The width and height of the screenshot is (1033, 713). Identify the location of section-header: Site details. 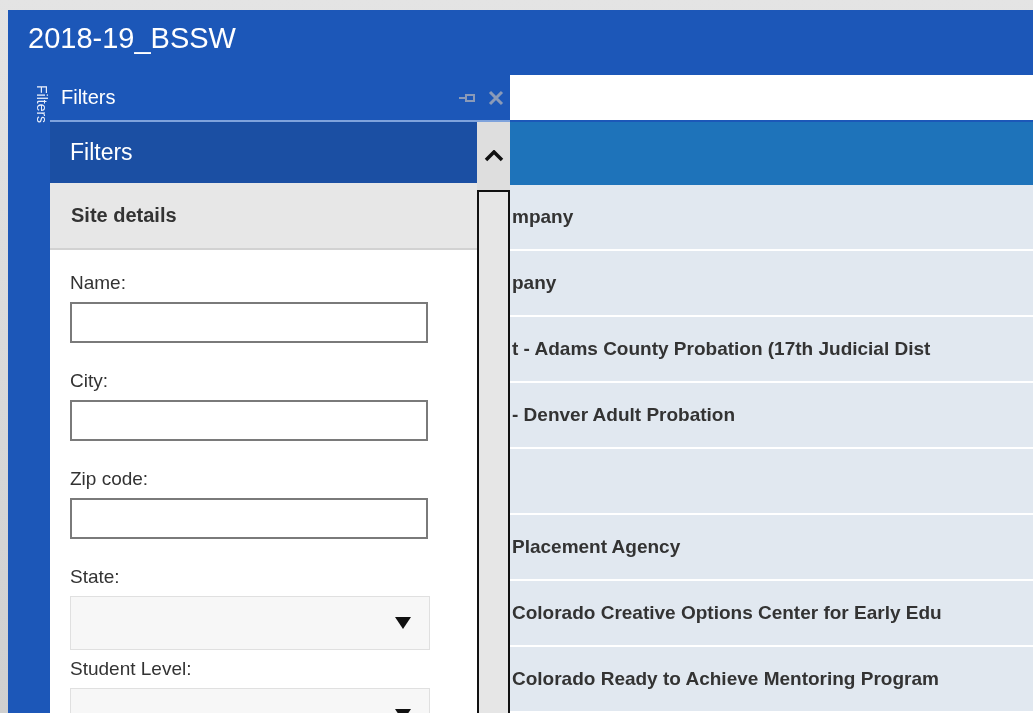
(263, 216).